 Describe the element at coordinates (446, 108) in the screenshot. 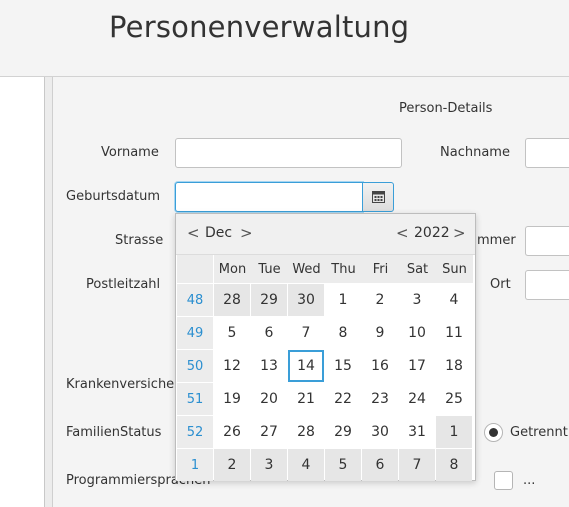

I see `section-title: Person-Details` at that location.